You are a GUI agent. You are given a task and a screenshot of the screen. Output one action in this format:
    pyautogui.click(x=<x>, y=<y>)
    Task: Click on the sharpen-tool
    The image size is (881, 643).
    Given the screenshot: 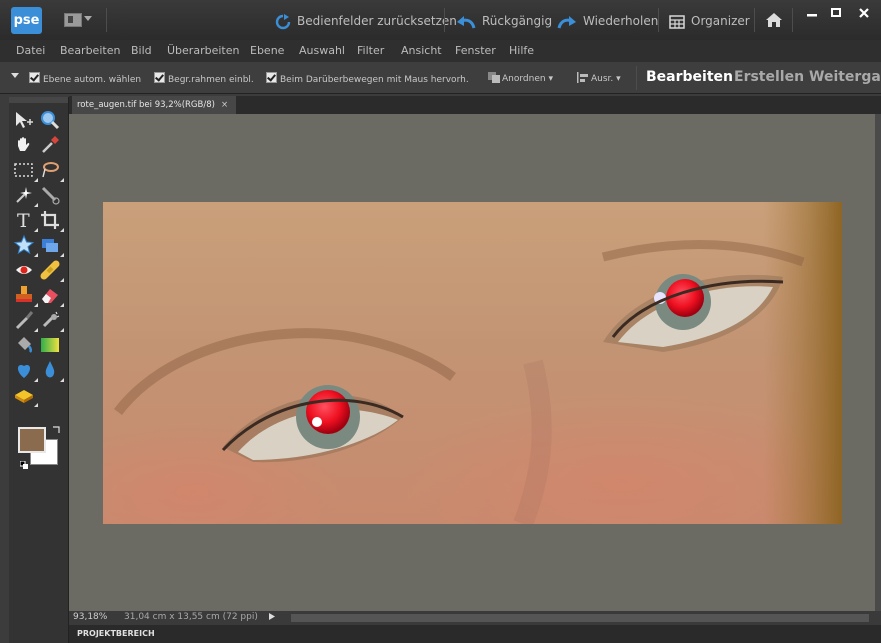 What is the action you would take?
    pyautogui.click(x=51, y=370)
    